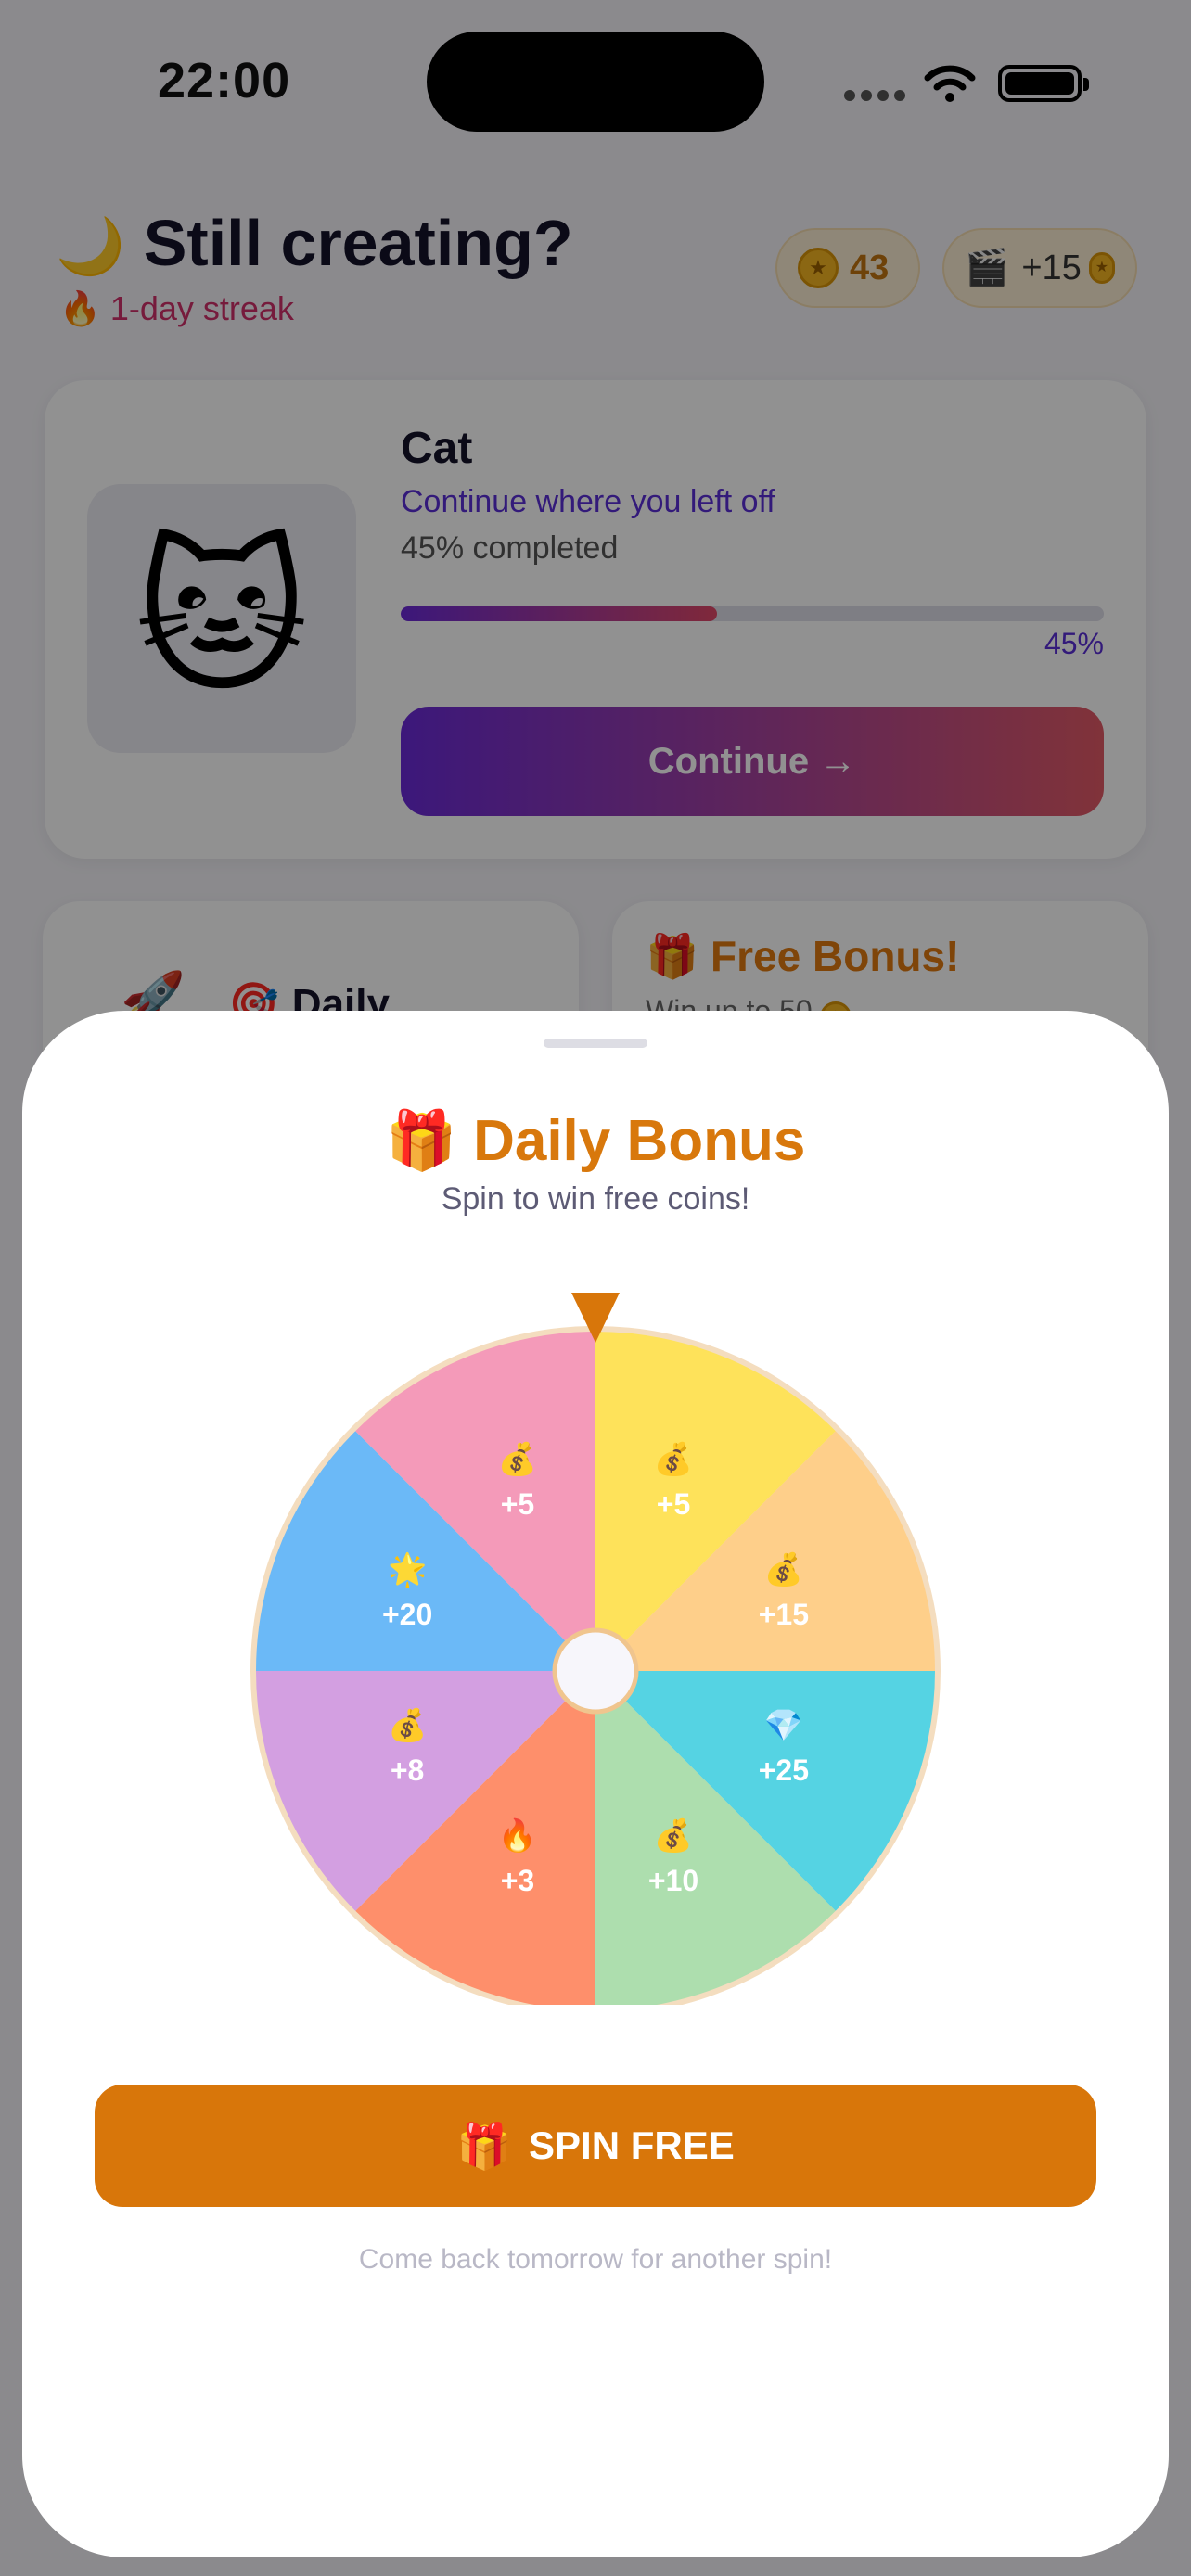  What do you see at coordinates (784, 1614) in the screenshot?
I see `segment-label: +15` at bounding box center [784, 1614].